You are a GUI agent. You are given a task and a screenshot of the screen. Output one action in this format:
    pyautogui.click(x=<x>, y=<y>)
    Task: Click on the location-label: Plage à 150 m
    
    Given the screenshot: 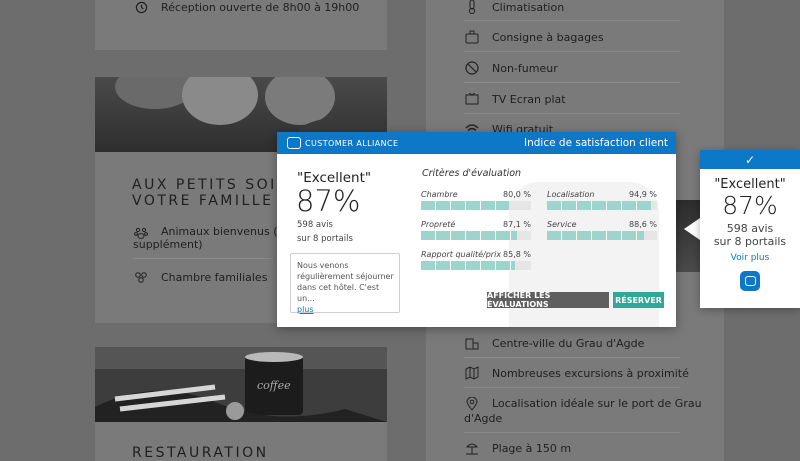 What is the action you would take?
    pyautogui.click(x=532, y=448)
    